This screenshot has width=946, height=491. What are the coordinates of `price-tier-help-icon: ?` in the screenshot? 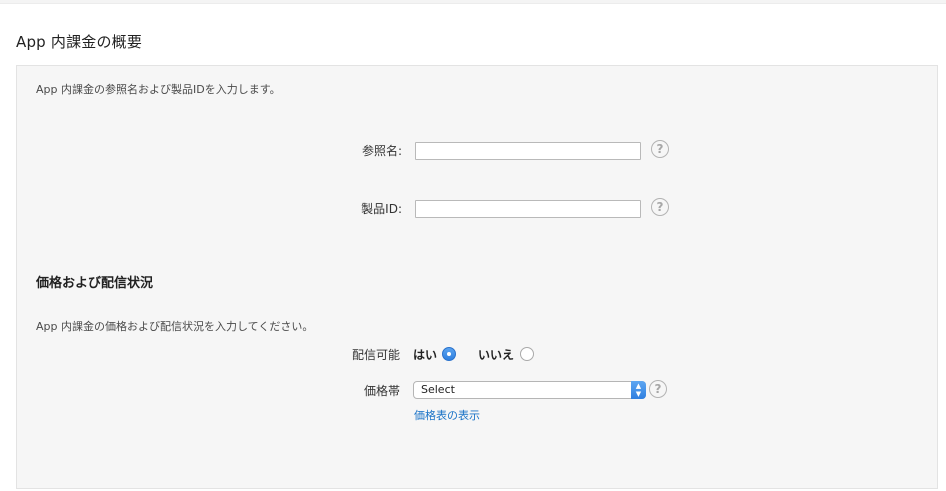 It's located at (658, 389).